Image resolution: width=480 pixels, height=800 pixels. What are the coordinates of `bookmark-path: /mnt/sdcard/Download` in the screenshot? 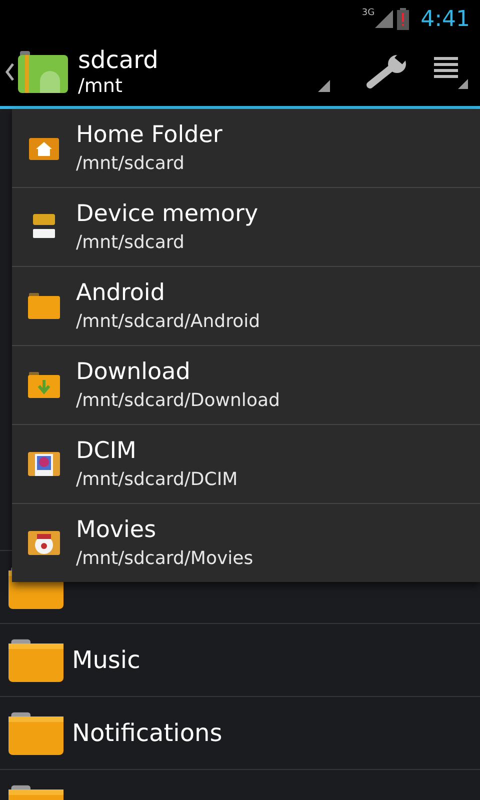 It's located at (178, 401).